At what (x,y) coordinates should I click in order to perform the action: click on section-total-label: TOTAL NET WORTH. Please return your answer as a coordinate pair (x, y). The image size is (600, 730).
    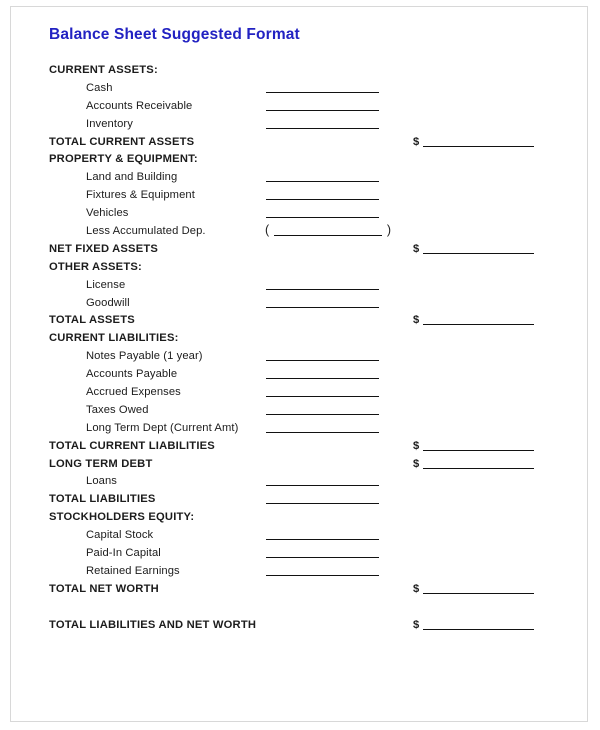
    Looking at the image, I should click on (104, 588).